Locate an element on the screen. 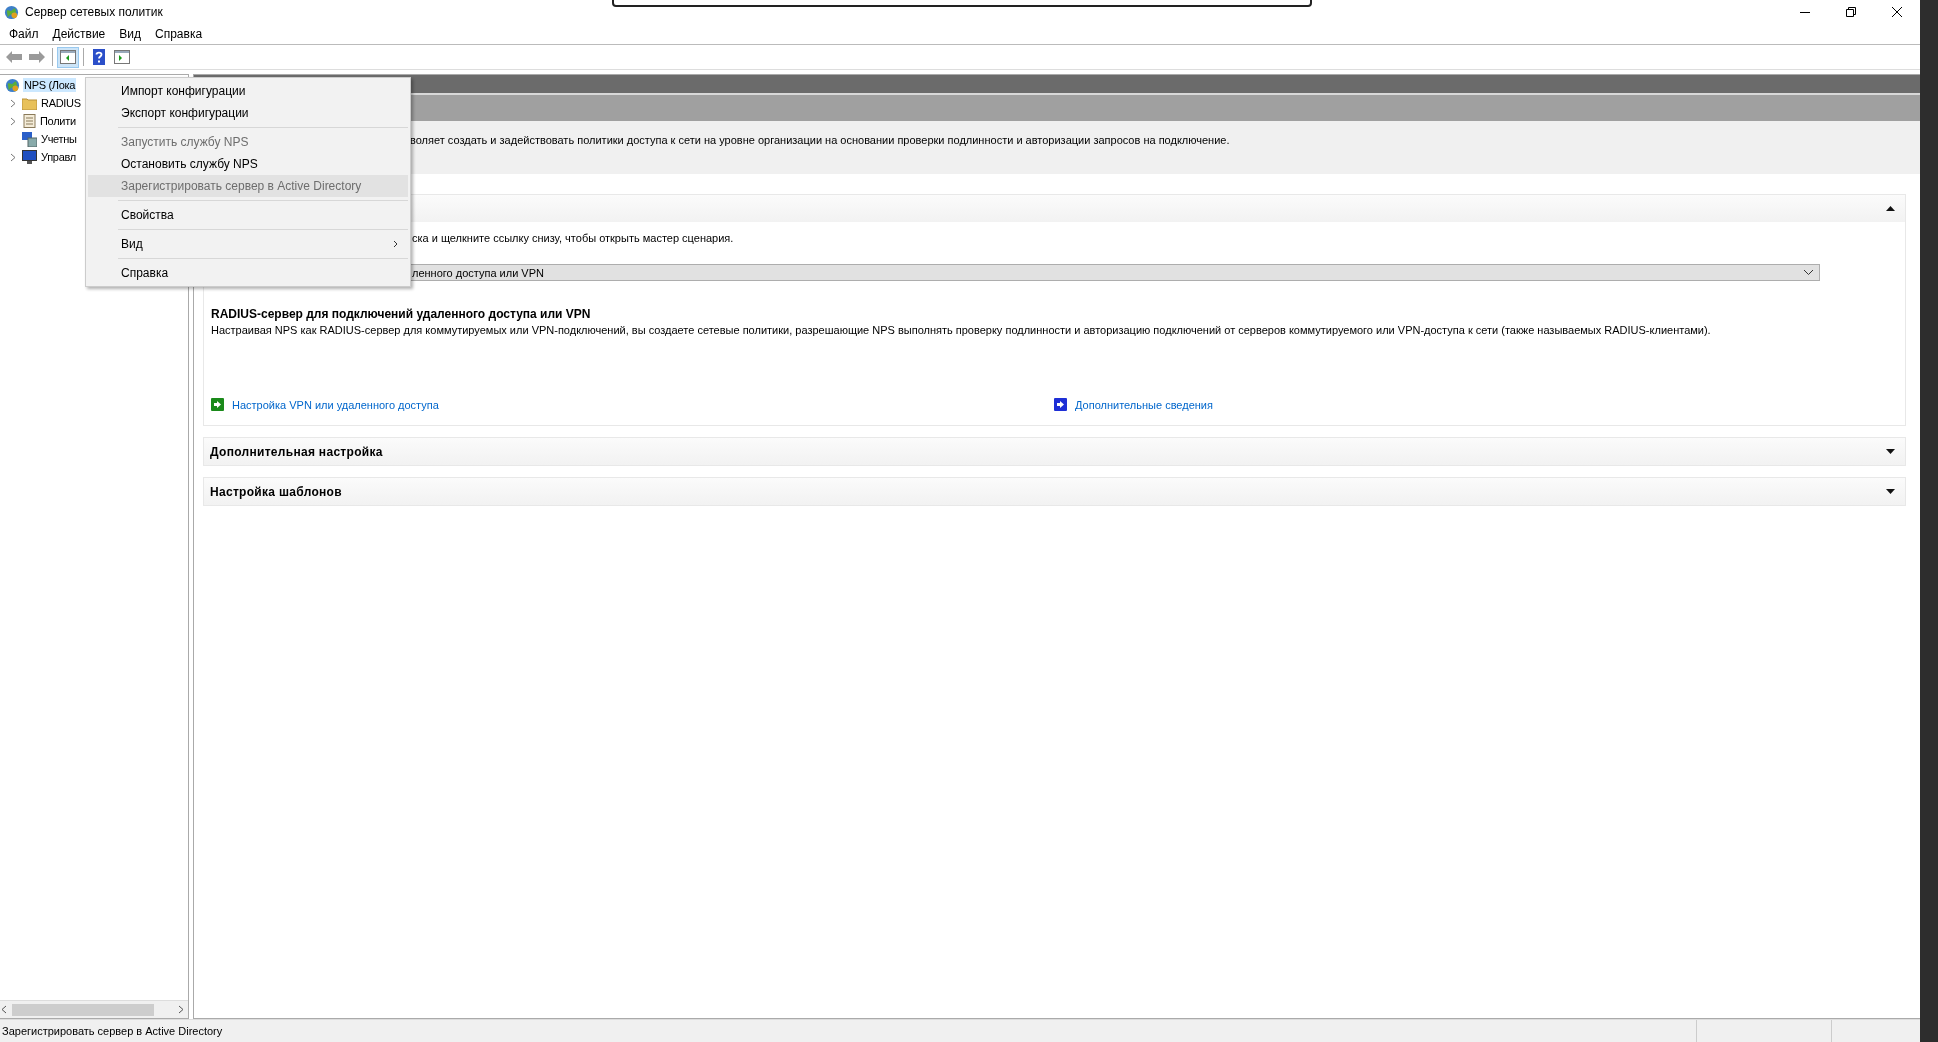 Image resolution: width=1938 pixels, height=1042 pixels. menu-item: Справка is located at coordinates (179, 34).